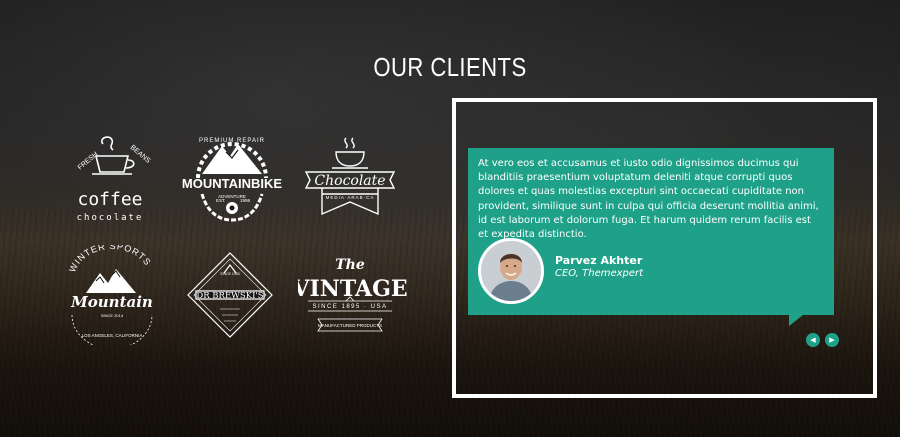  I want to click on mountain-logo-name: Mountain, so click(111, 302).